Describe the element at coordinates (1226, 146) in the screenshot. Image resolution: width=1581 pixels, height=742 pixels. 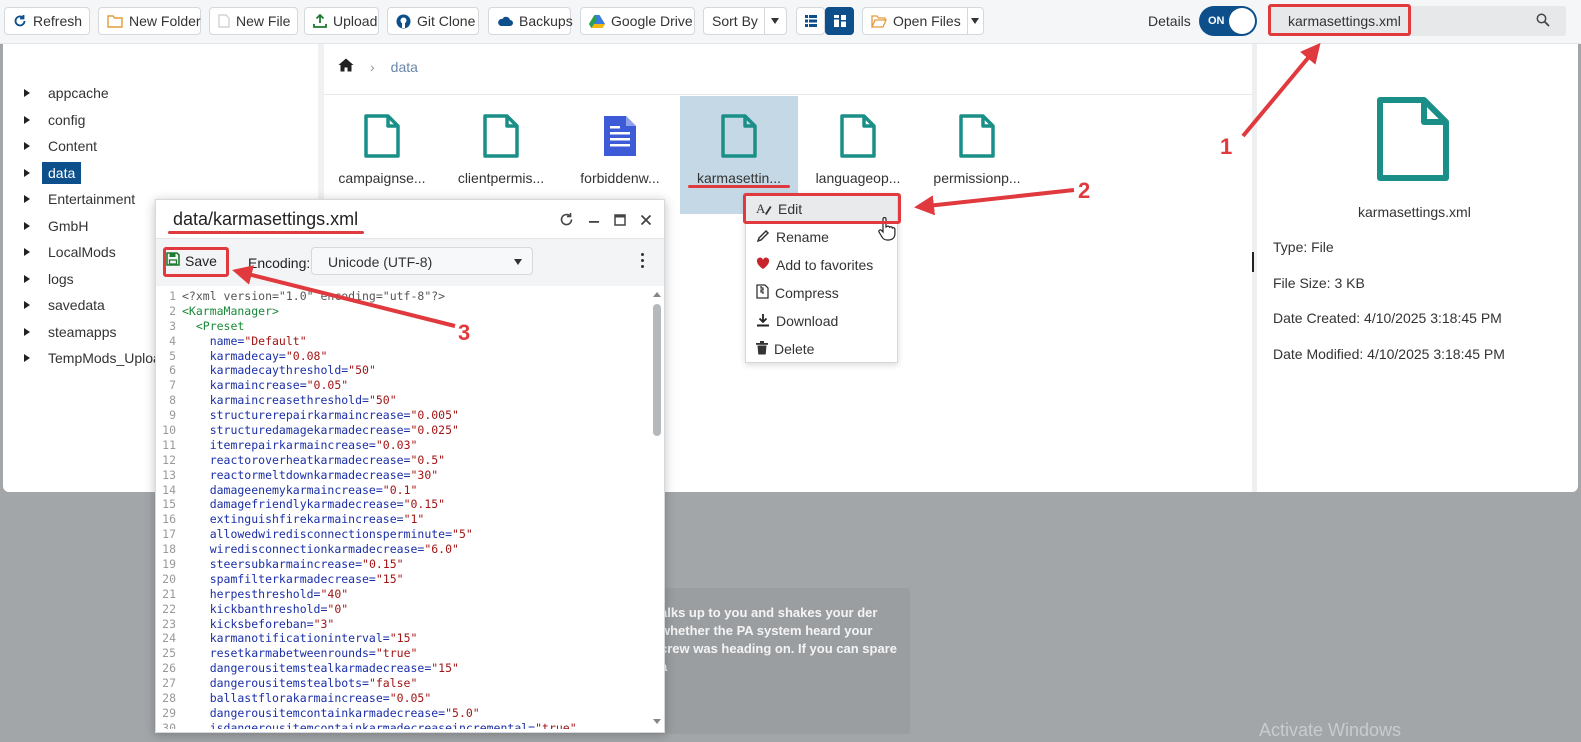
I see `annotation-number-1: 1` at that location.